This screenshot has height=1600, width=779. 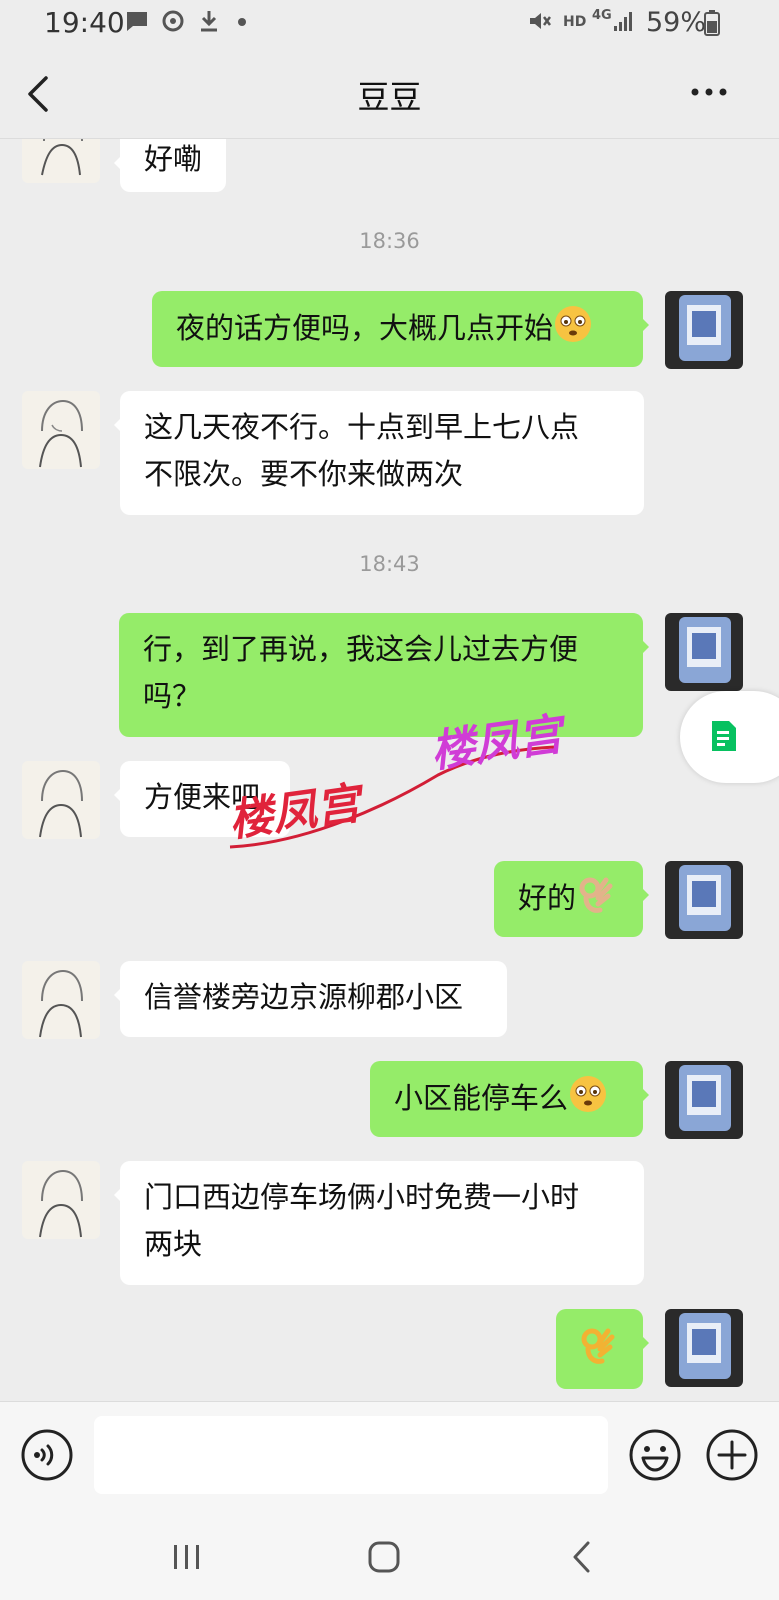 I want to click on message-line: 两块, so click(x=173, y=1244).